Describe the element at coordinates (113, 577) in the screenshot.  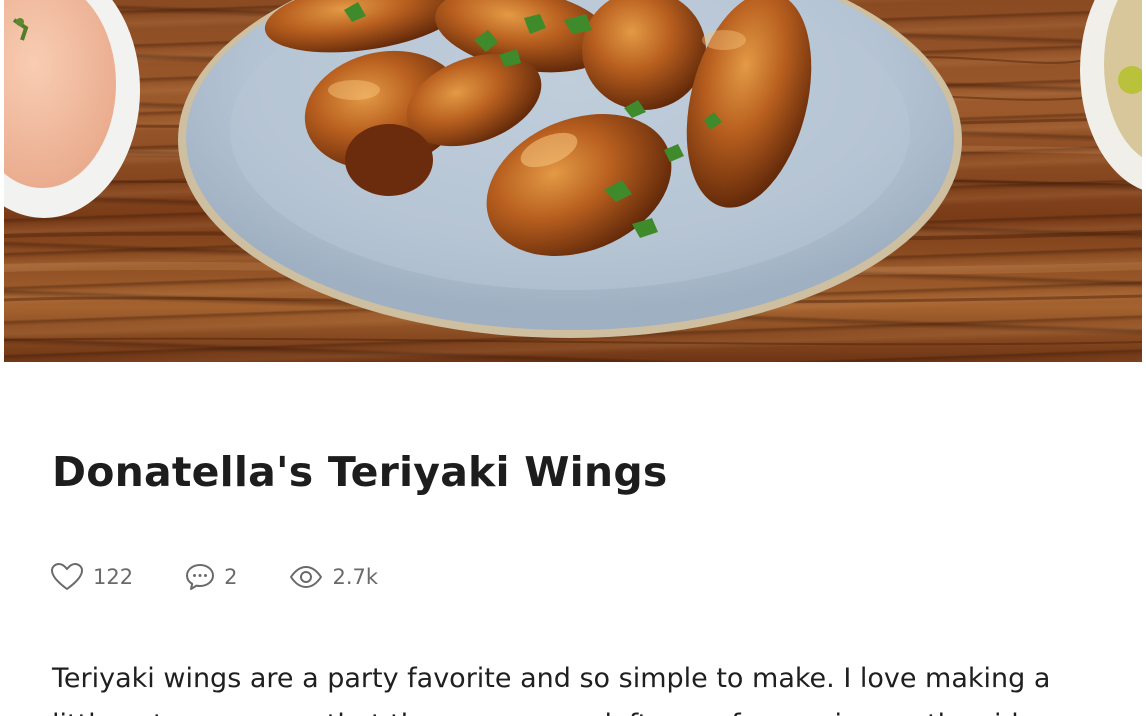
I see `likes-count: 122` at that location.